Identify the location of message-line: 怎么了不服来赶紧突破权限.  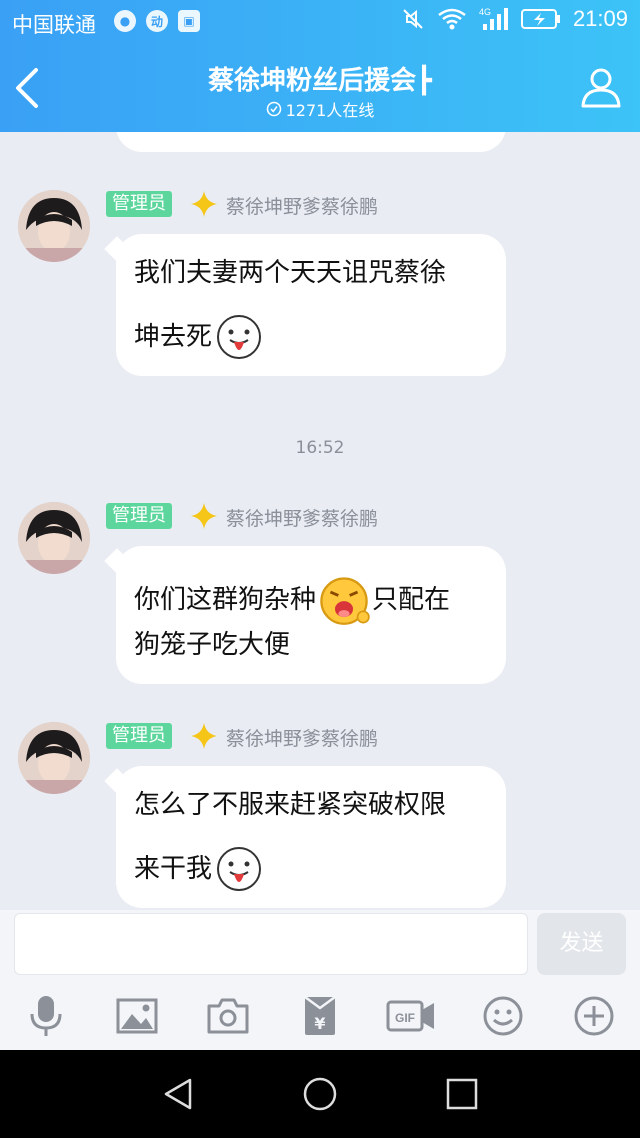
(290, 805).